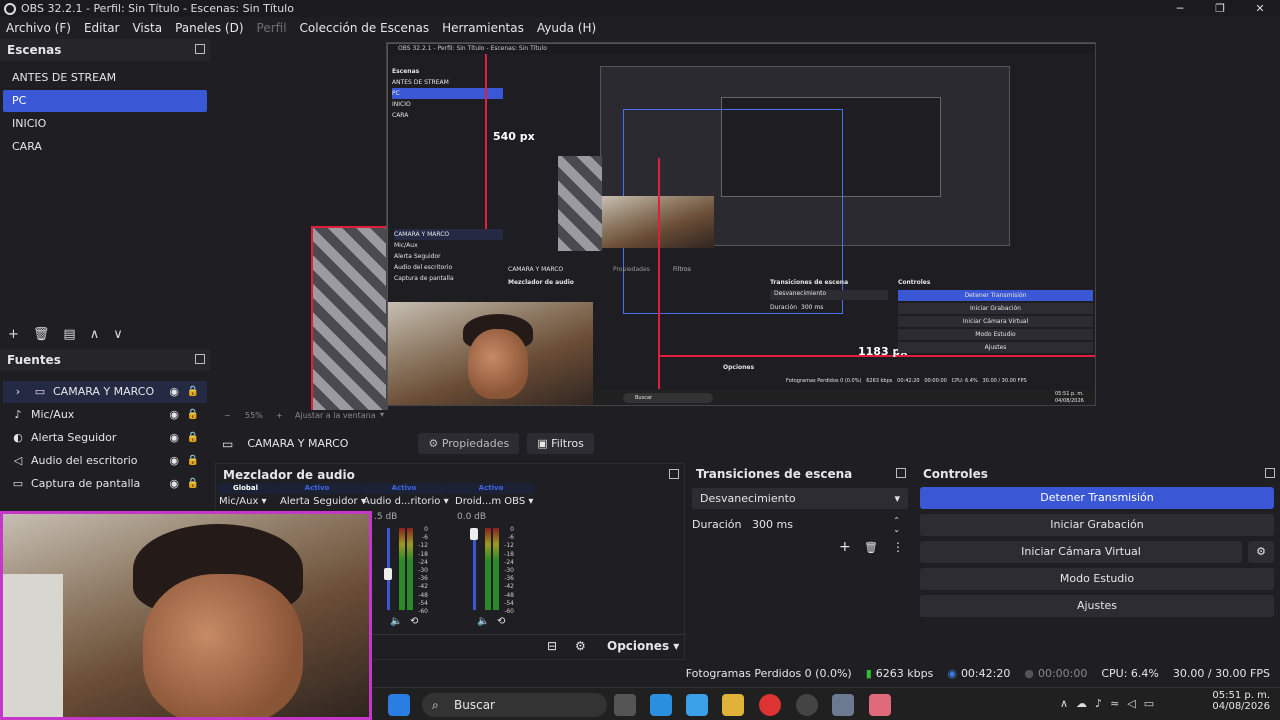 The width and height of the screenshot is (1280, 720). I want to click on source-item: ◁ Audio del escritorio ◉ 🔒, so click(105, 461).